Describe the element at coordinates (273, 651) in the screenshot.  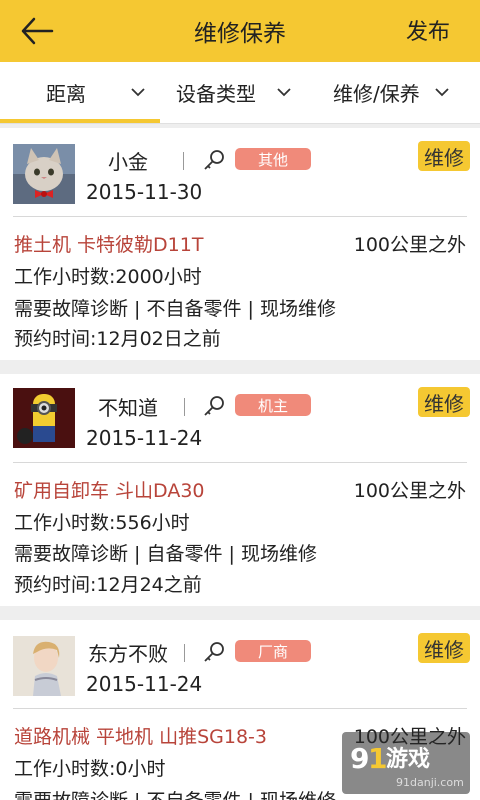
I see `role-tag: 厂商` at that location.